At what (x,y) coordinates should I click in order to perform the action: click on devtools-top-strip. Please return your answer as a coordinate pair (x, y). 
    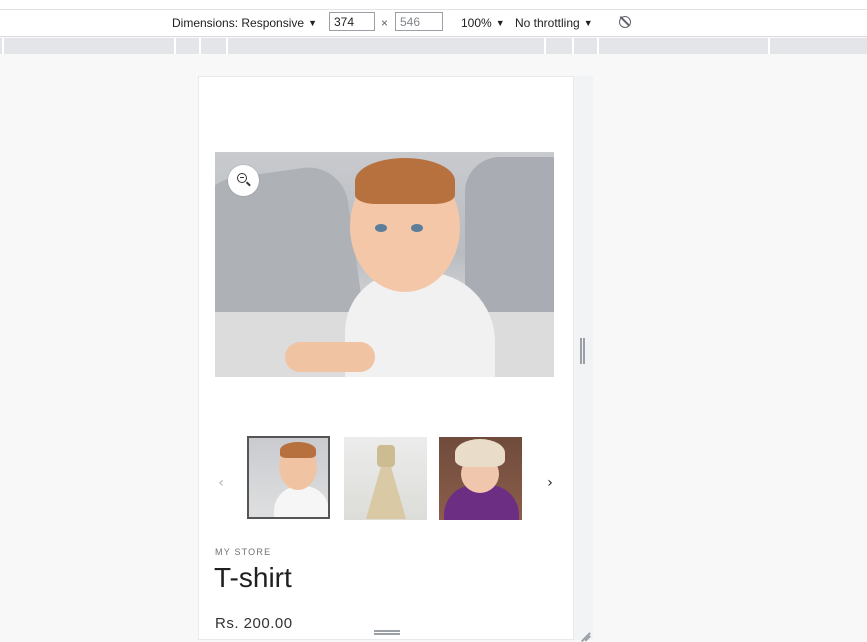
    Looking at the image, I should click on (433, 5).